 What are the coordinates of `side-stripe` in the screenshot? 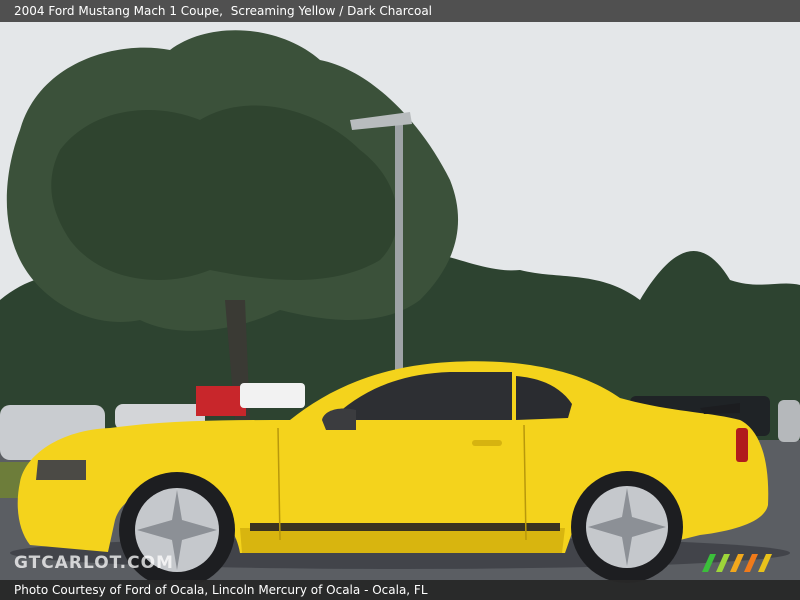 It's located at (405, 527).